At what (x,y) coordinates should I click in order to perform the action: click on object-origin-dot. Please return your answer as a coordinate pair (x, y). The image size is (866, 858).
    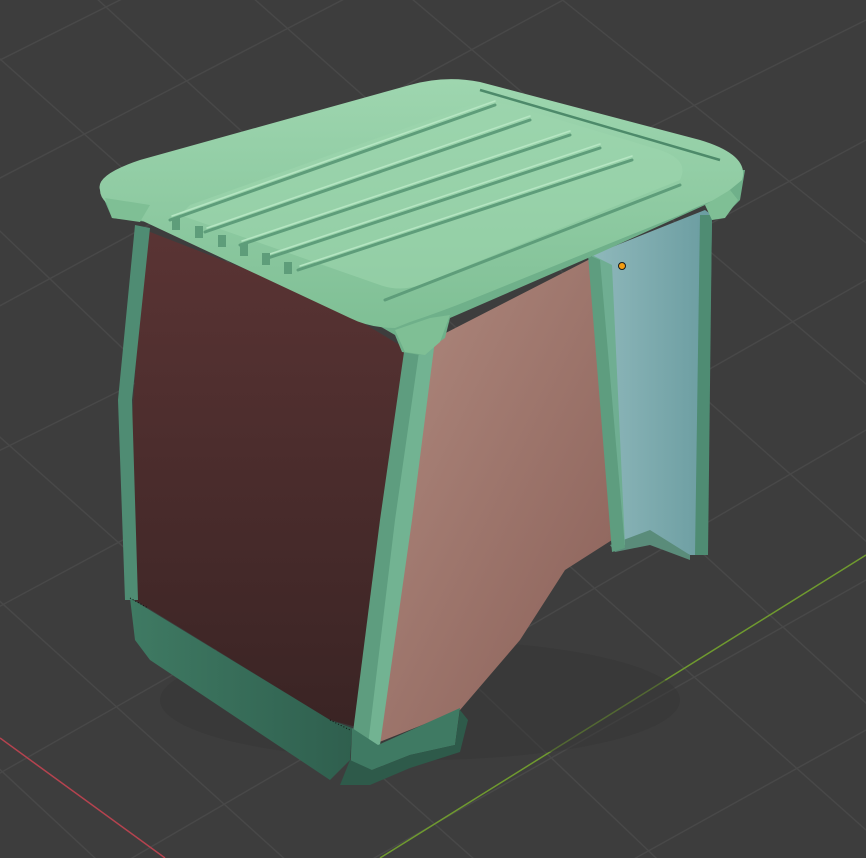
    Looking at the image, I should click on (622, 266).